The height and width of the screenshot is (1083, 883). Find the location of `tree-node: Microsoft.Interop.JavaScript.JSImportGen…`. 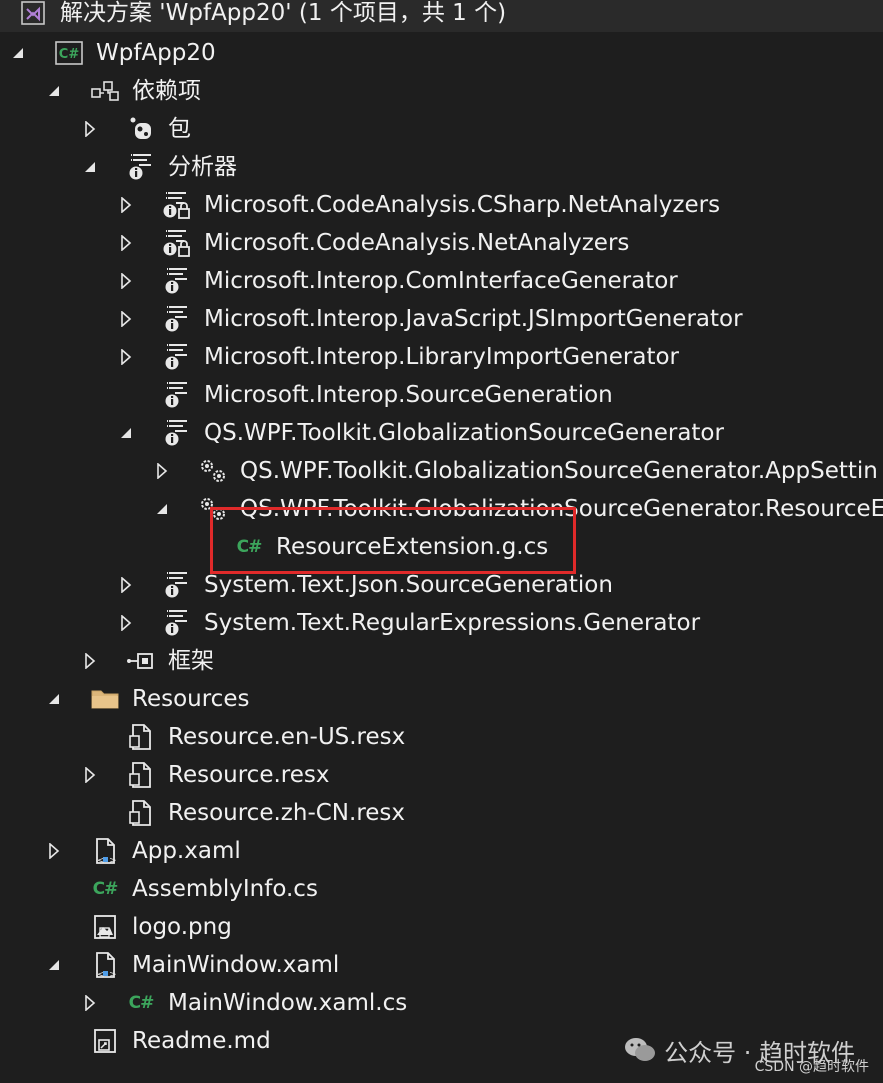

tree-node: Microsoft.Interop.JavaScript.JSImportGen… is located at coordinates (441, 319).